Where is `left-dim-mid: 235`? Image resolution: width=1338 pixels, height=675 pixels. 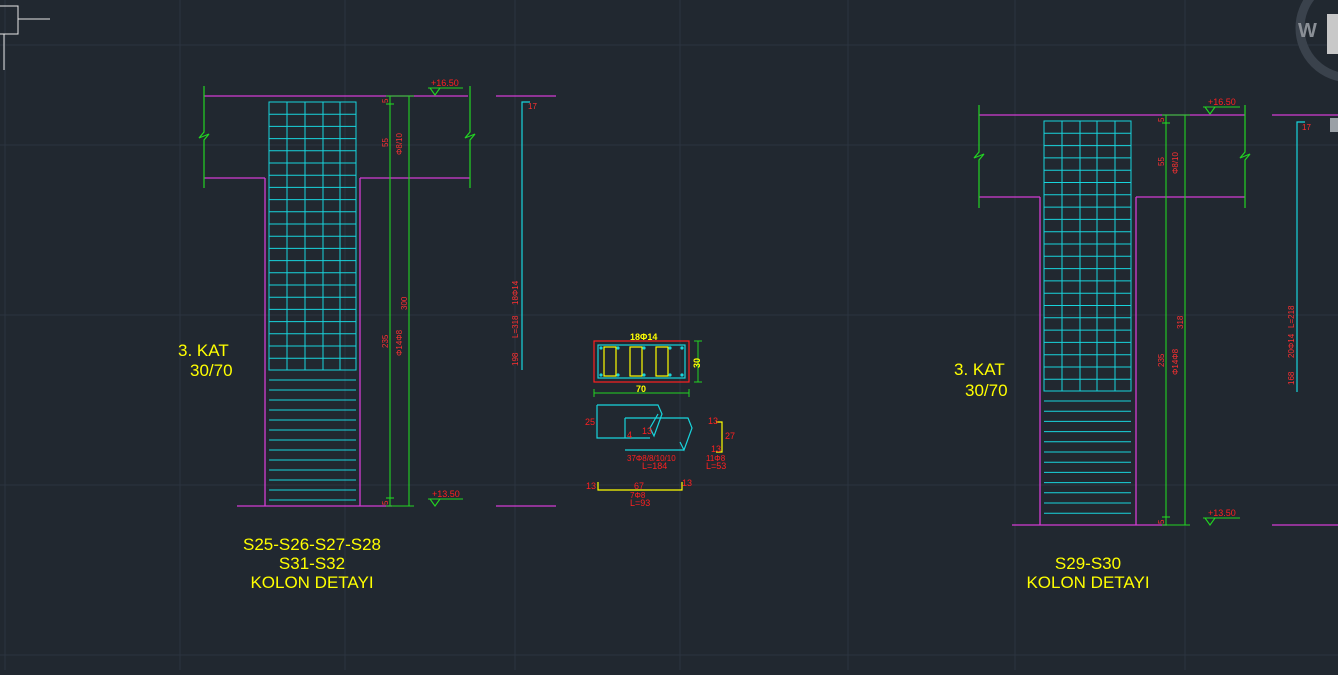
left-dim-mid: 235 is located at coordinates (385, 341).